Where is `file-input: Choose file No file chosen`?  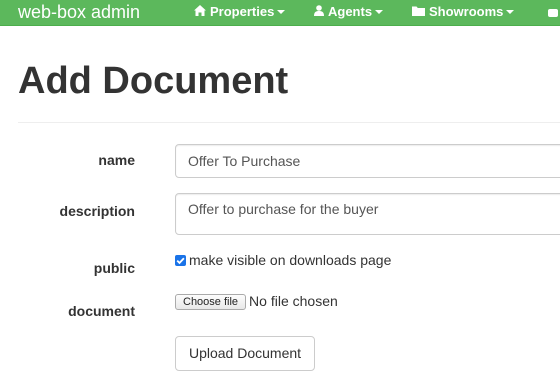
file-input: Choose file No file chosen is located at coordinates (256, 302).